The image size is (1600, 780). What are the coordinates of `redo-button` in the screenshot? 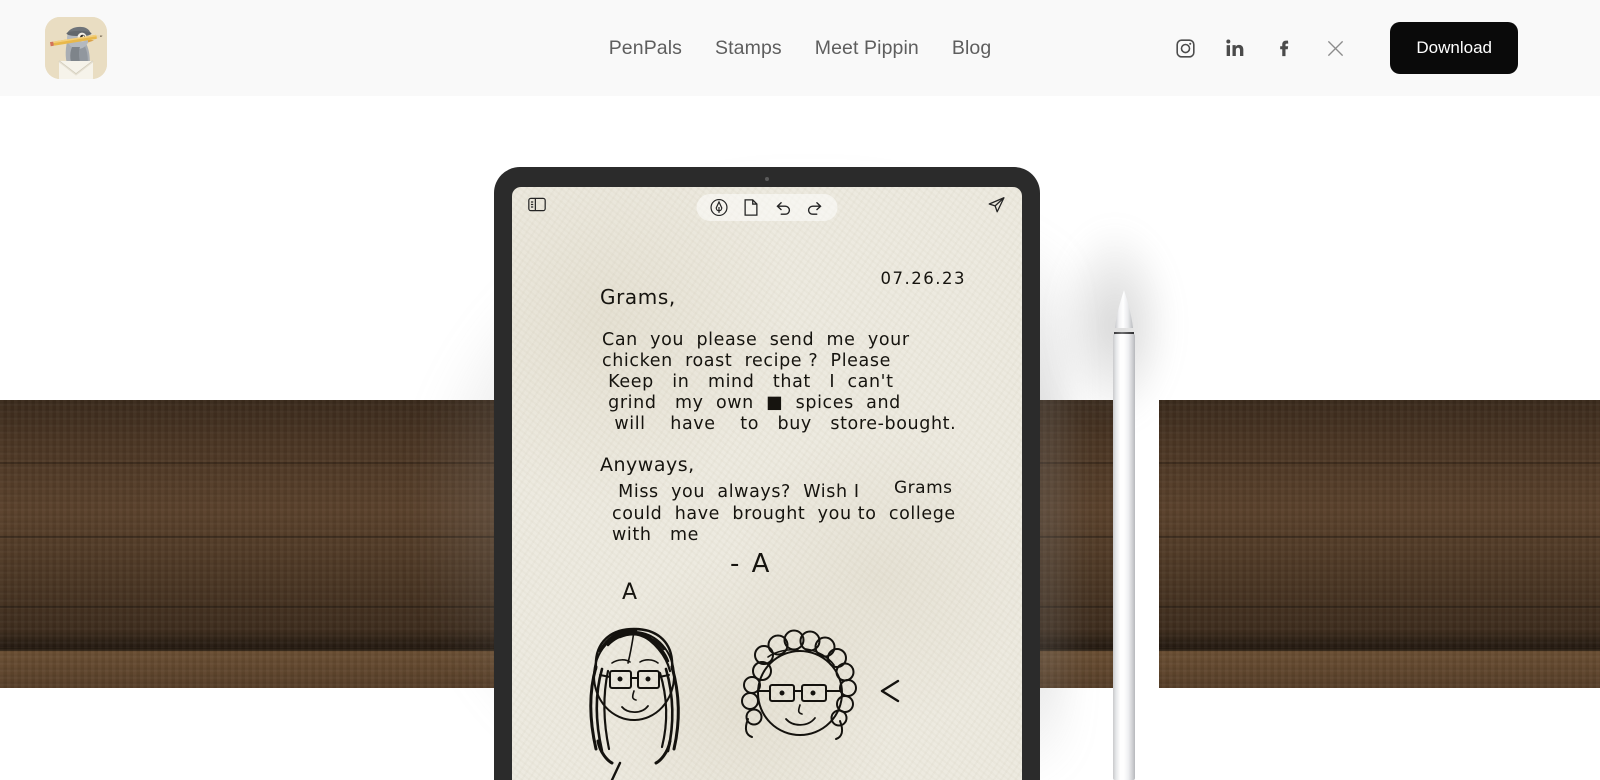 It's located at (815, 207).